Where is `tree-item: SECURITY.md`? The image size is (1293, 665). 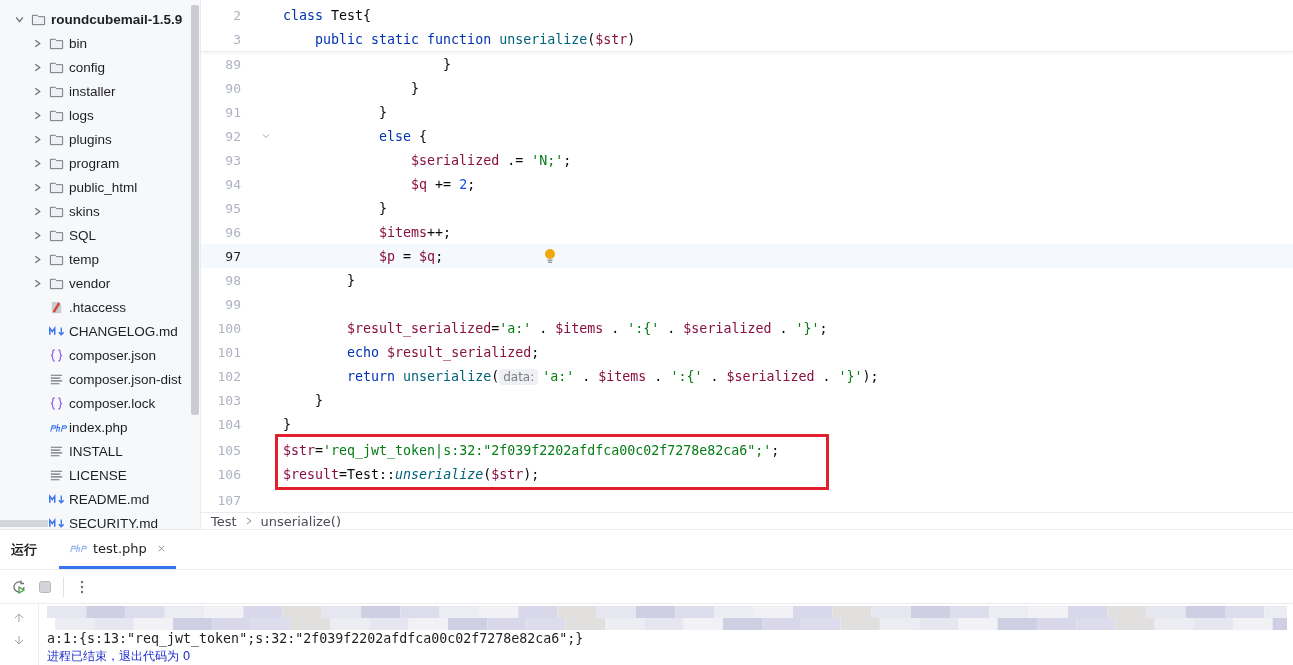
tree-item: SECURITY.md is located at coordinates (95, 520).